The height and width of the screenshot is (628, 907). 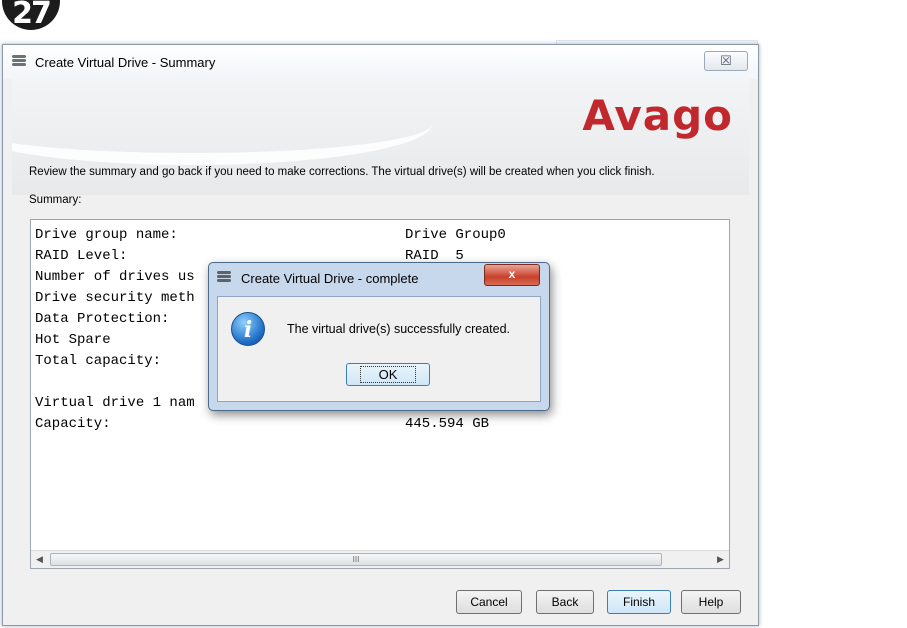 What do you see at coordinates (115, 403) in the screenshot?
I see `summary-row-label: Virtual drive 1 nam` at bounding box center [115, 403].